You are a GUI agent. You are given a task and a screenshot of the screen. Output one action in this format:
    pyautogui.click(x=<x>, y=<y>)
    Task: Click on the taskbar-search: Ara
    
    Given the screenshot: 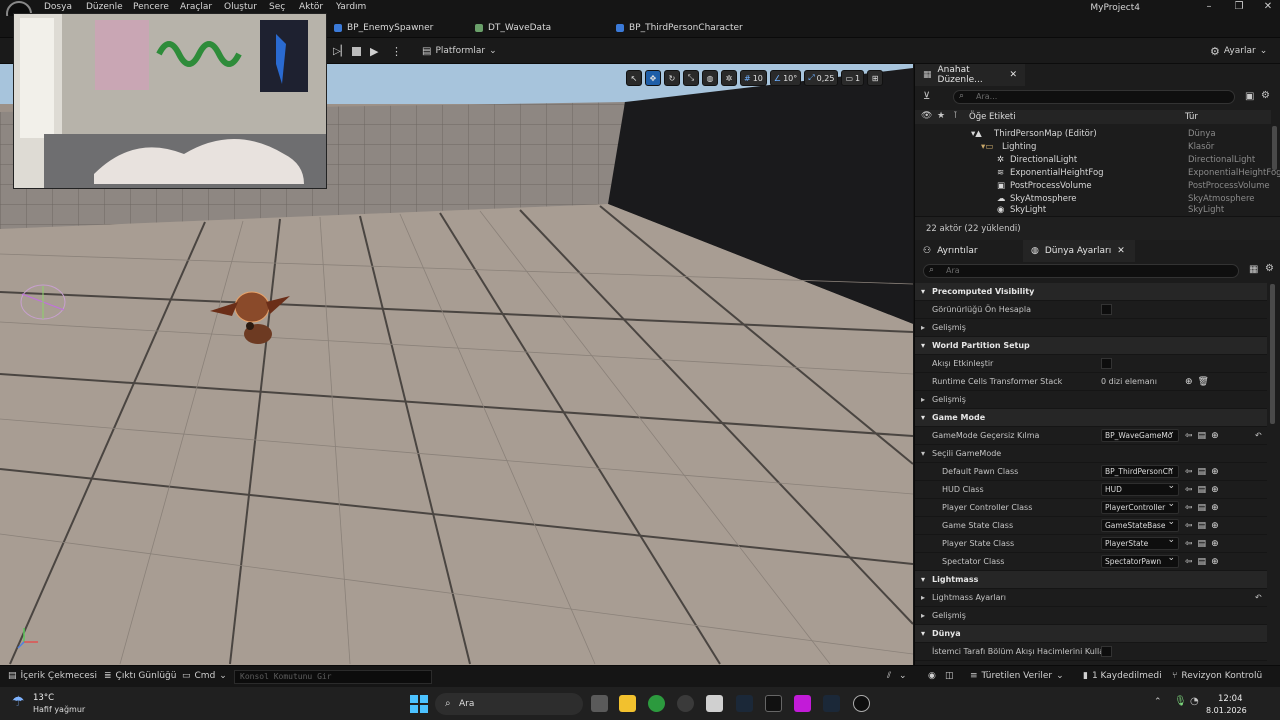 What is the action you would take?
    pyautogui.click(x=509, y=704)
    